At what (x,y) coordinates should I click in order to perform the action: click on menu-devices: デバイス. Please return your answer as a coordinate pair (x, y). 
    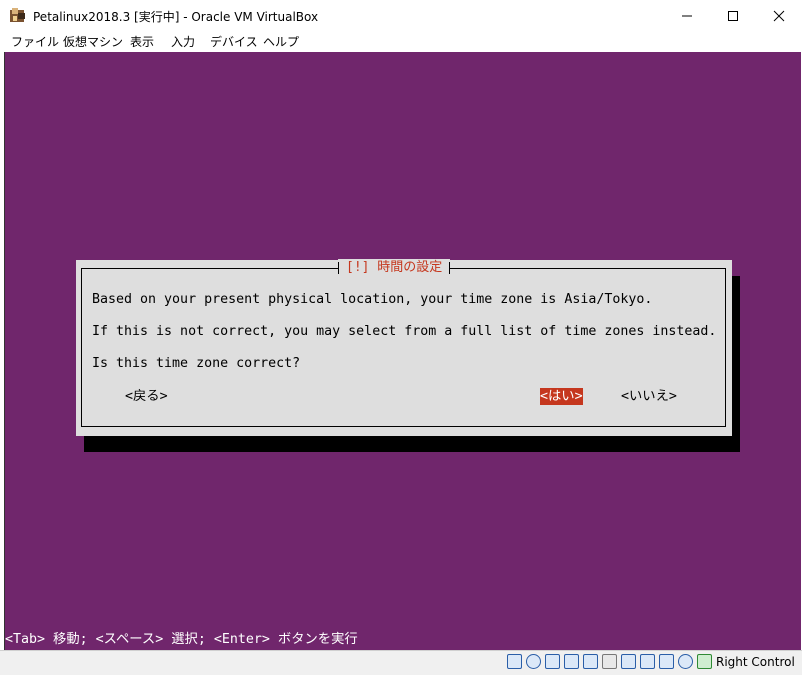
    Looking at the image, I should click on (234, 41).